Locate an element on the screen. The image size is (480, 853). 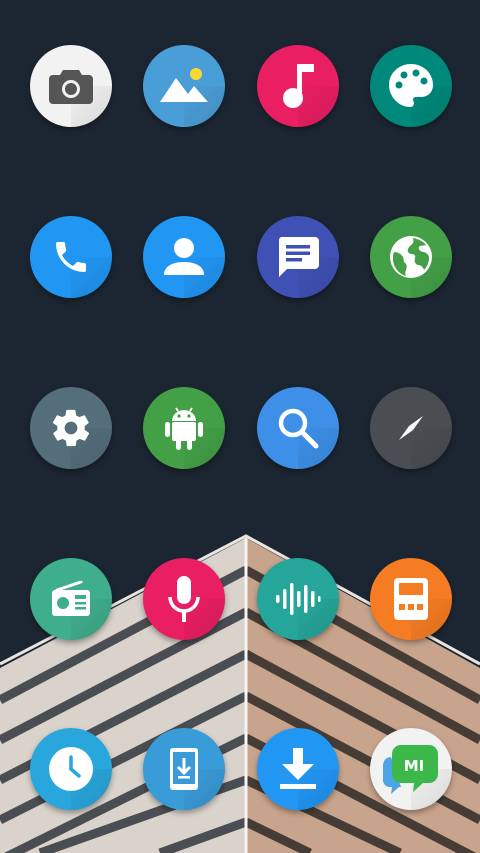
mi-chat-icon: MI is located at coordinates (411, 769).